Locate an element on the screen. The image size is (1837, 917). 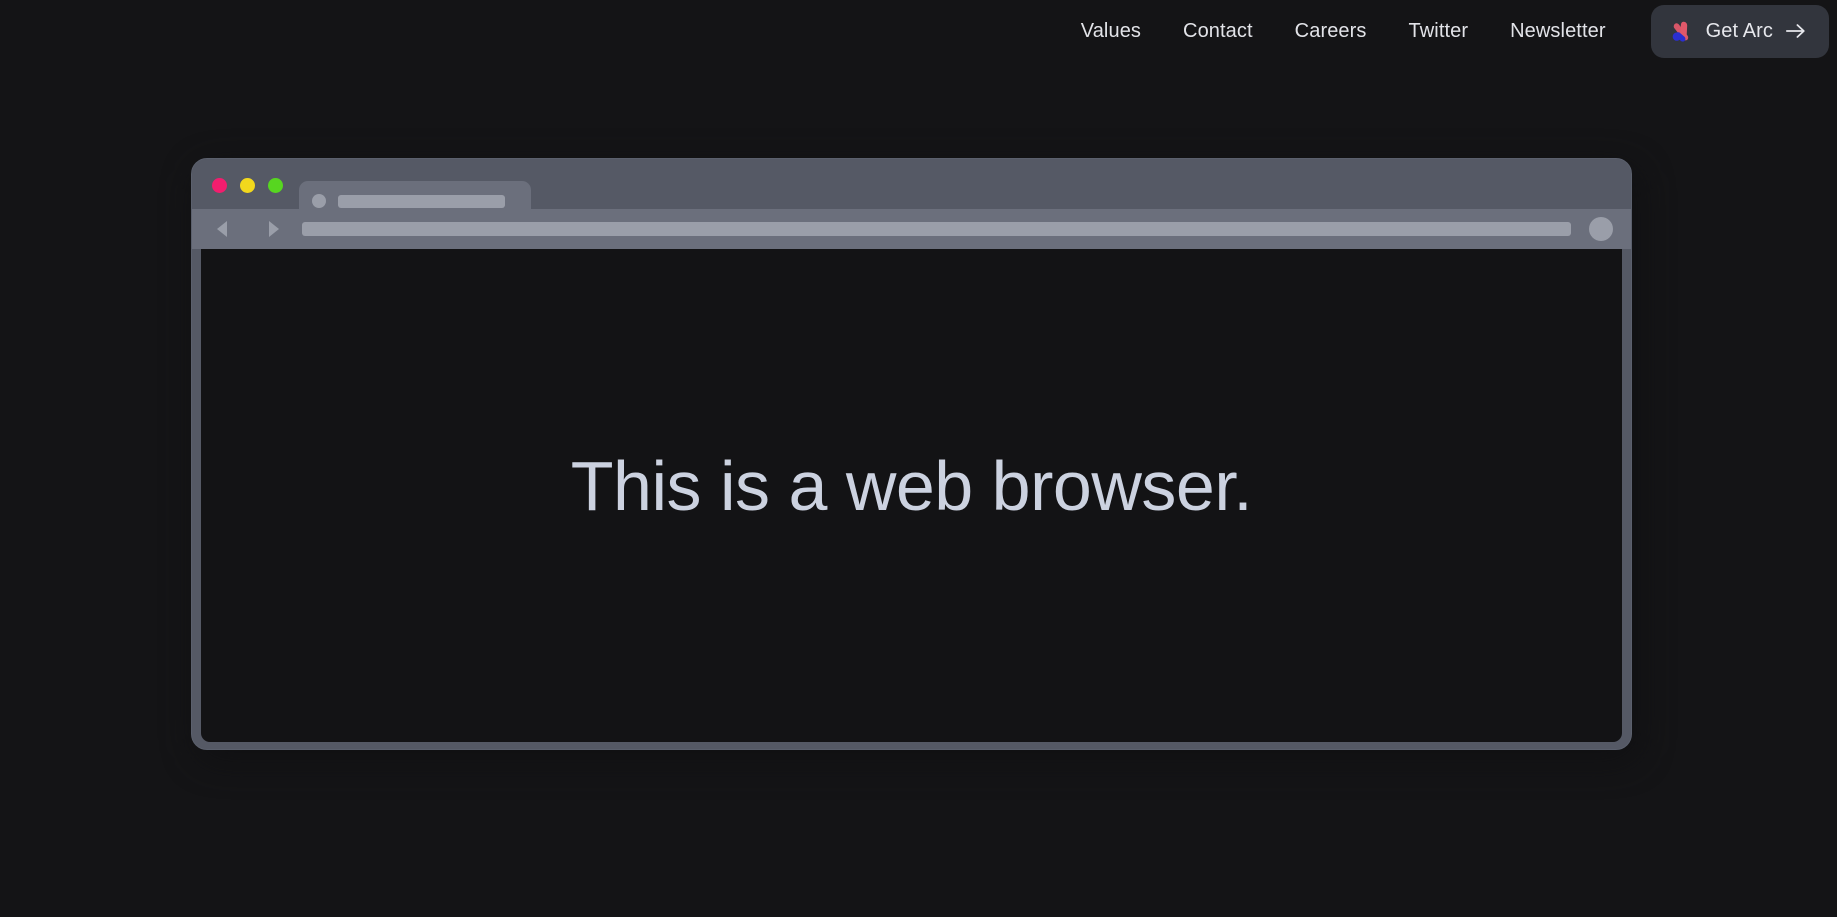
nav-link-newsletter: Newsletter is located at coordinates (1557, 31).